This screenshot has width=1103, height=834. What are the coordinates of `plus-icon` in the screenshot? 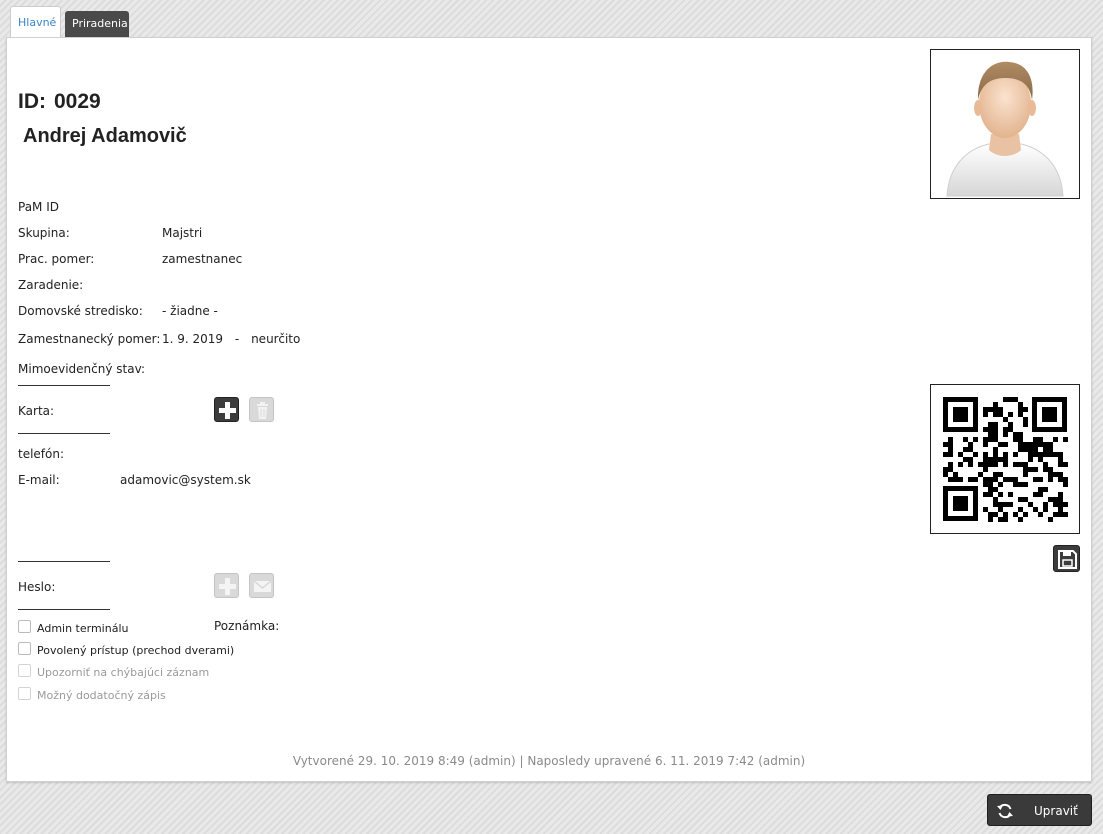 It's located at (227, 586).